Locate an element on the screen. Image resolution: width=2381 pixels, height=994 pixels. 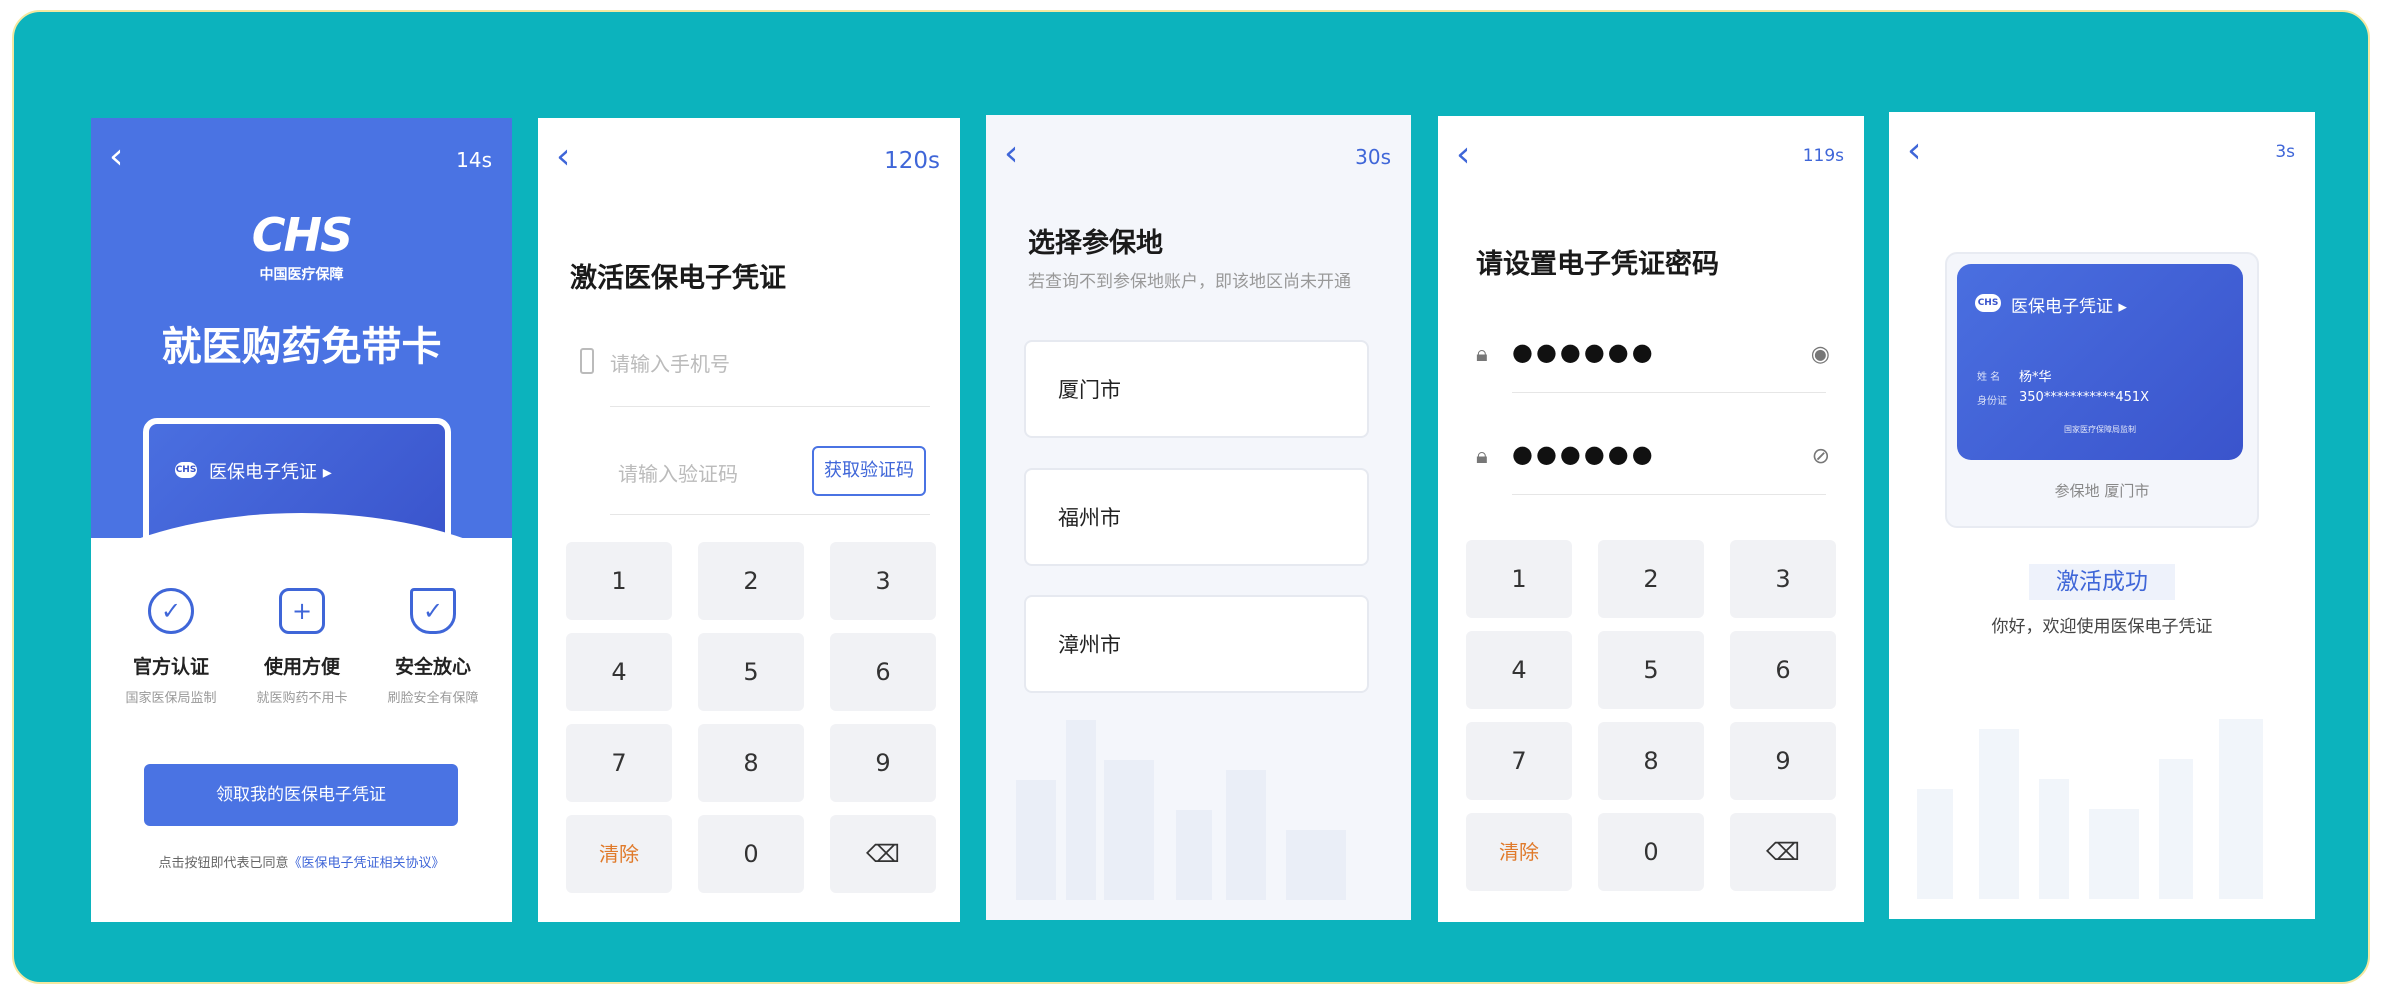
card-title: 医保电子凭证 ▸ is located at coordinates (2069, 307).